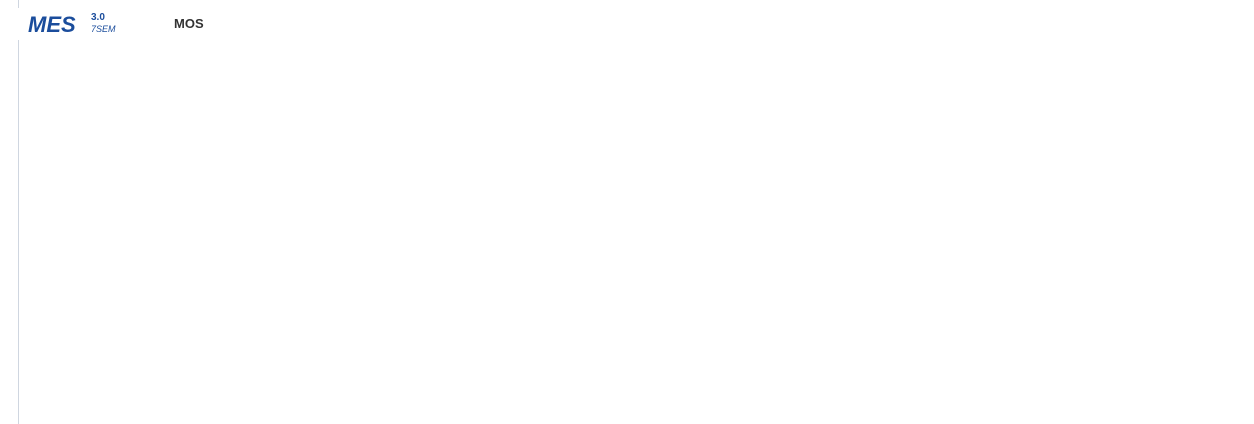 This screenshot has width=1254, height=424. What do you see at coordinates (52, 24) in the screenshot?
I see `logo-text: MES` at bounding box center [52, 24].